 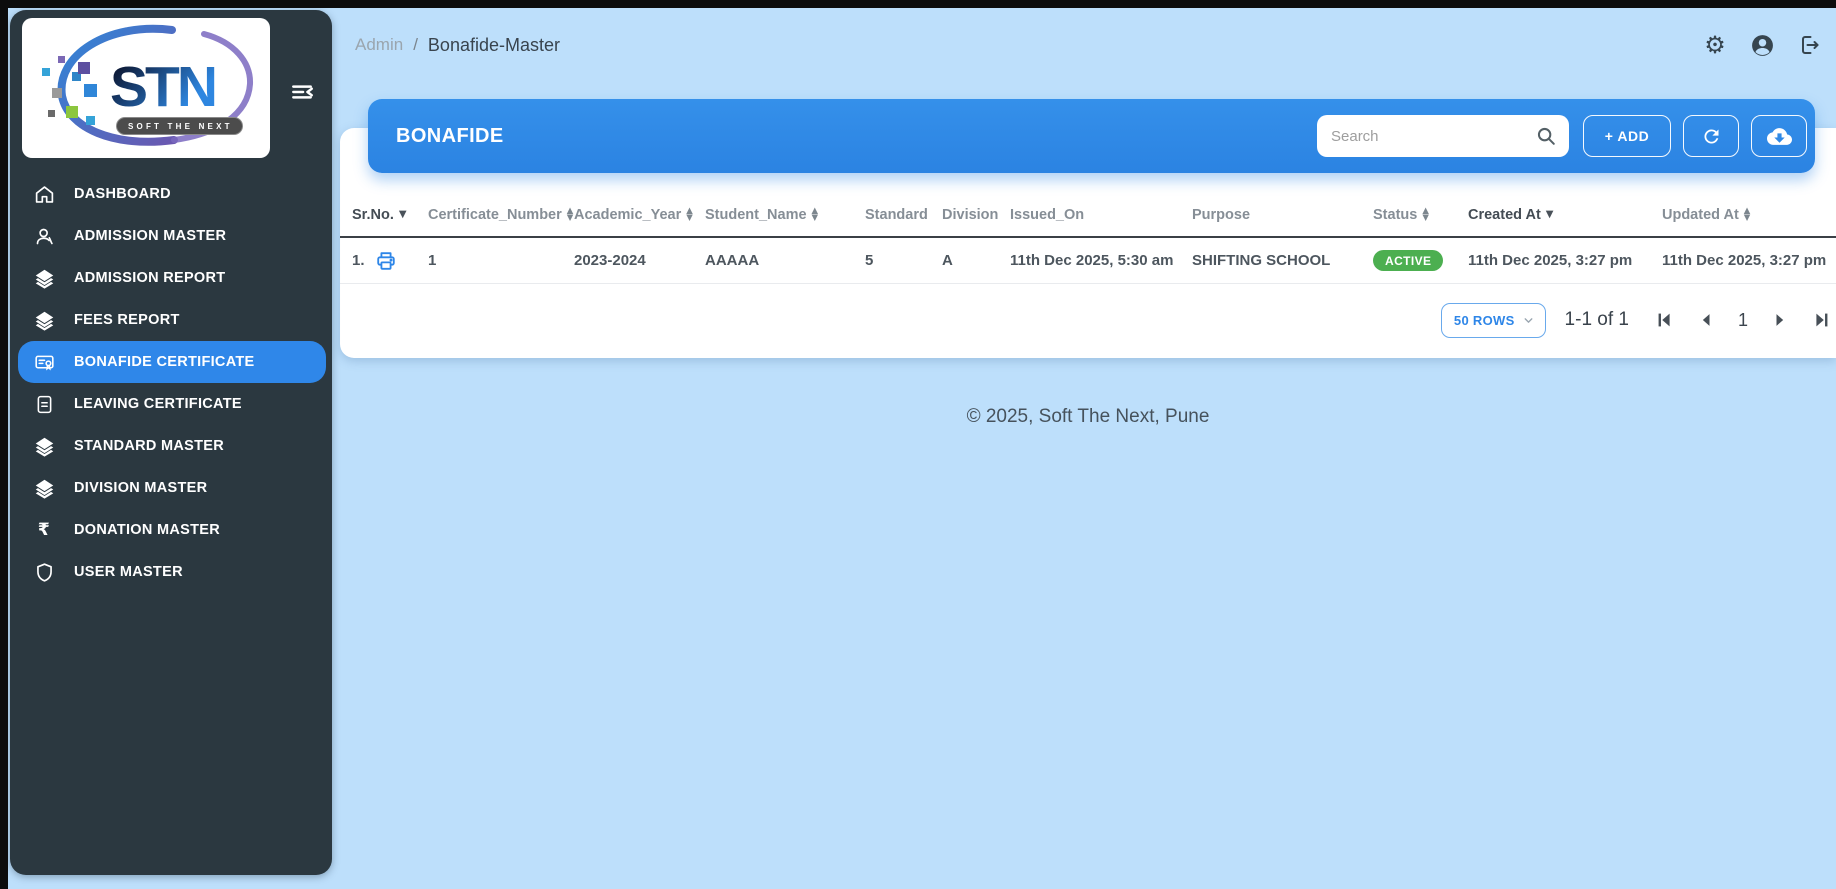 I want to click on certificate-icon, so click(x=44, y=362).